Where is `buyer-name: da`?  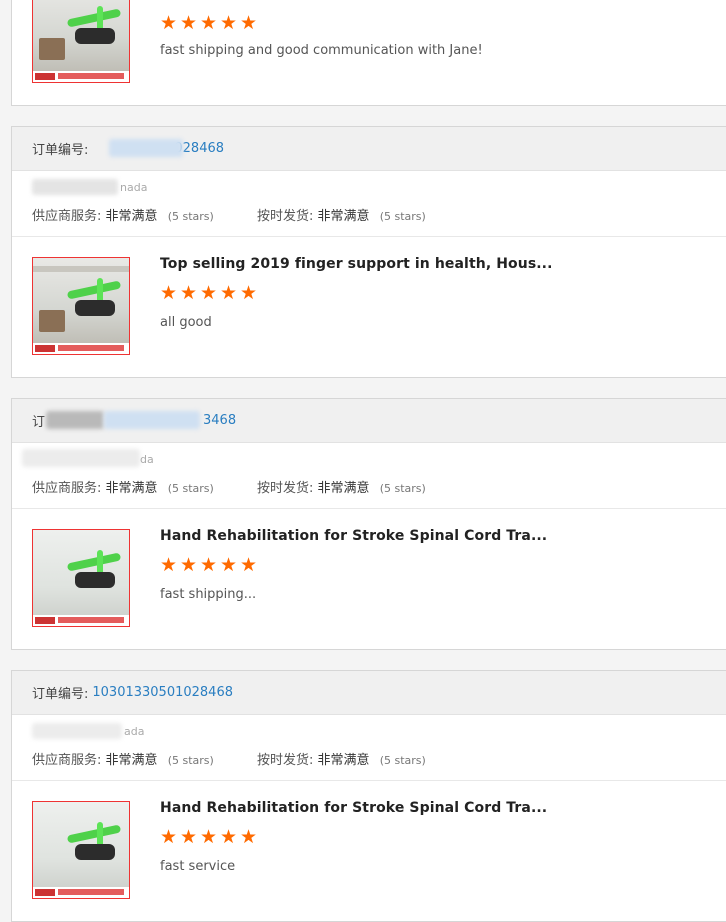 buyer-name: da is located at coordinates (147, 459).